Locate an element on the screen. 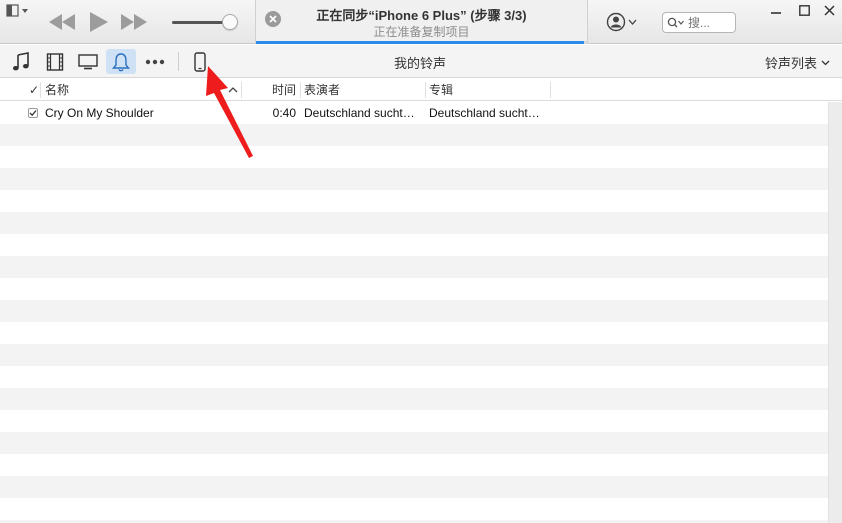 This screenshot has height=523, width=842. media-navbar: 我的铃声 铃声列表 is located at coordinates (421, 61).